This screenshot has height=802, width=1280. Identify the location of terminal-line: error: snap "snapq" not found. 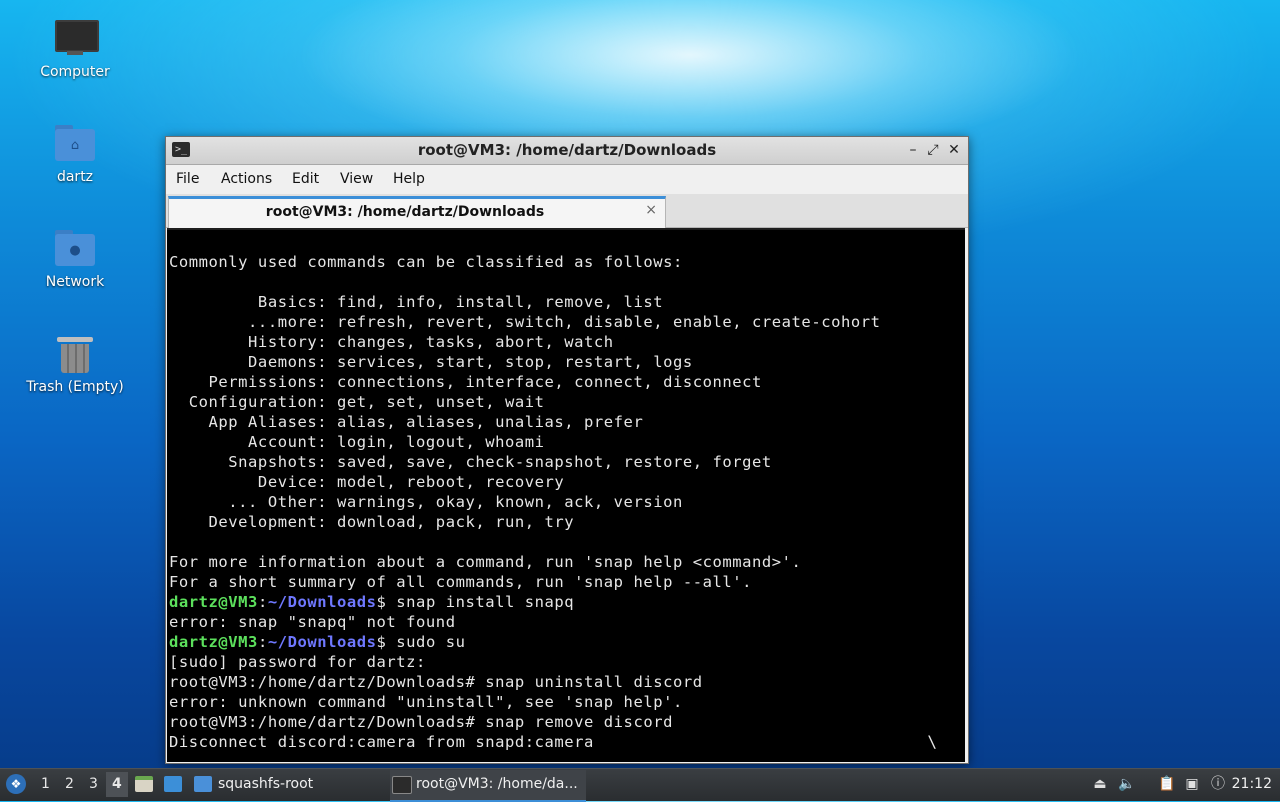
(312, 622).